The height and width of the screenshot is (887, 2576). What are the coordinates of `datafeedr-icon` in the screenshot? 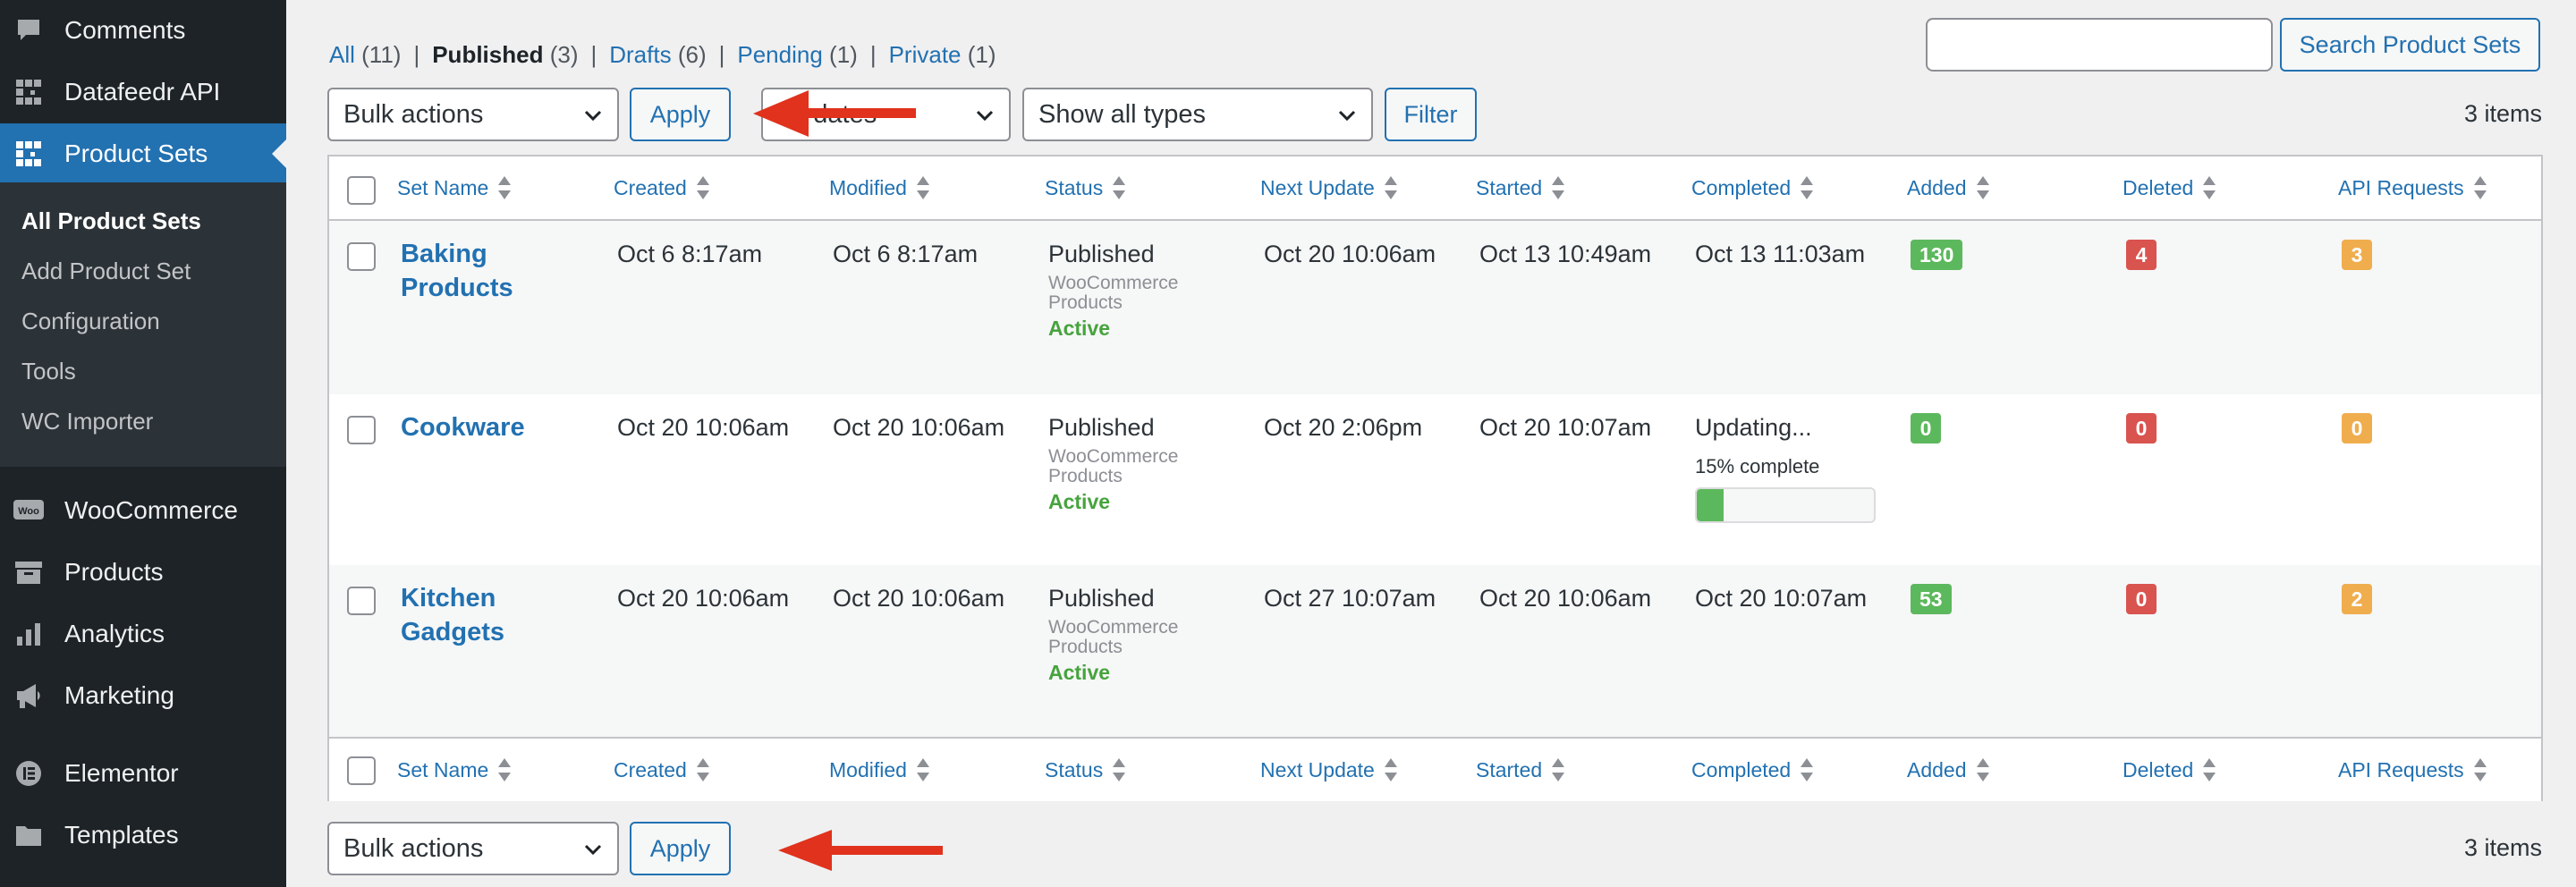 It's located at (29, 92).